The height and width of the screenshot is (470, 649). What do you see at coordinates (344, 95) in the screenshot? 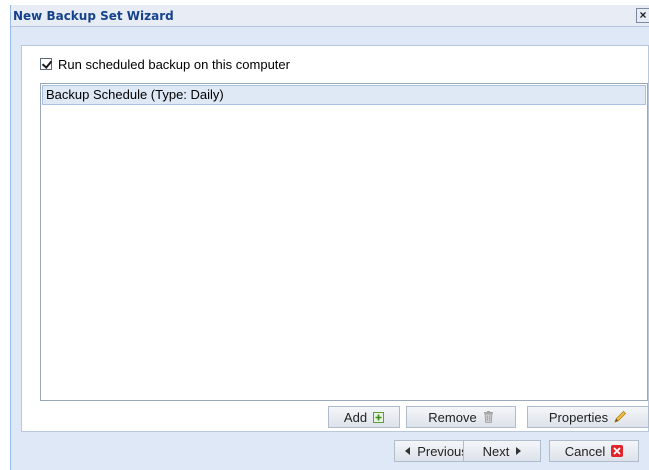
I see `list-item: Backup Schedule (Type: Daily)` at bounding box center [344, 95].